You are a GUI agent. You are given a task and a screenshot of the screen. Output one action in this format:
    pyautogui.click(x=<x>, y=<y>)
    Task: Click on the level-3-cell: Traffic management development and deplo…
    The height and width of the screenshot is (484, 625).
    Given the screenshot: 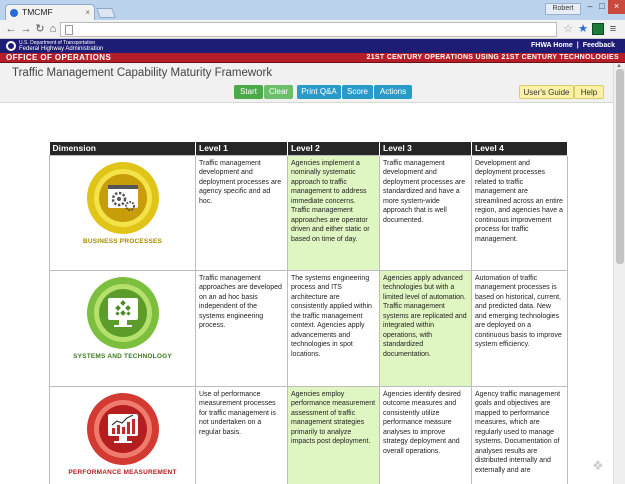 What is the action you would take?
    pyautogui.click(x=425, y=212)
    